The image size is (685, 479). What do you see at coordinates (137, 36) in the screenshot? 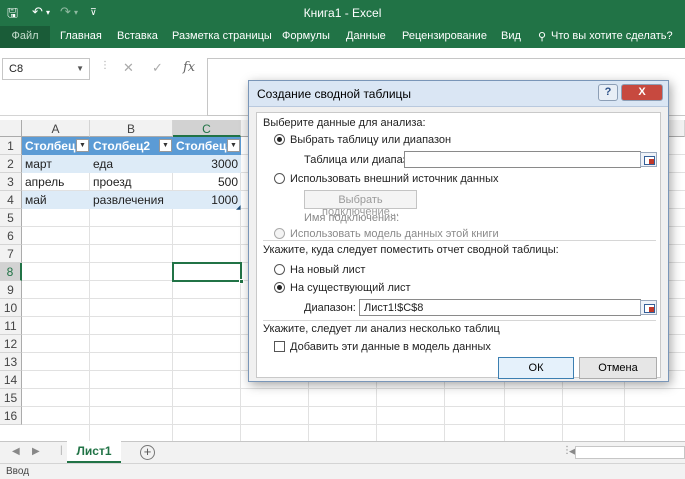
I see `tab-insert: Вставка` at bounding box center [137, 36].